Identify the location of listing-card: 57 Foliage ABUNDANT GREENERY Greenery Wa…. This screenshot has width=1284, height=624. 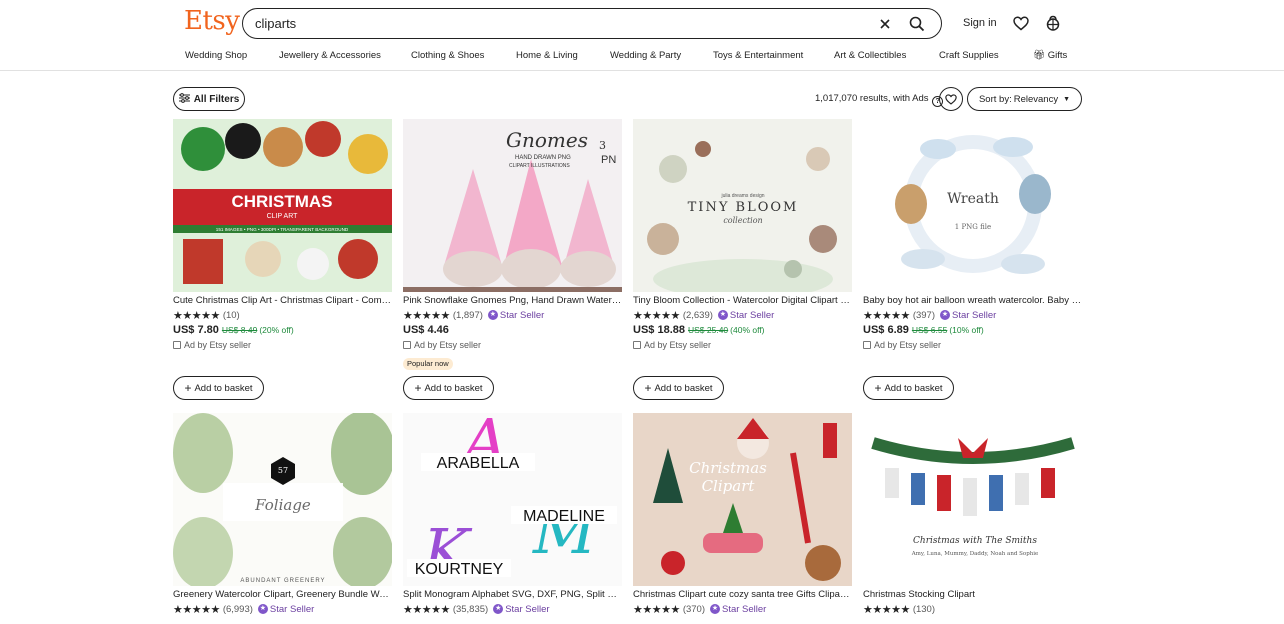
(282, 518).